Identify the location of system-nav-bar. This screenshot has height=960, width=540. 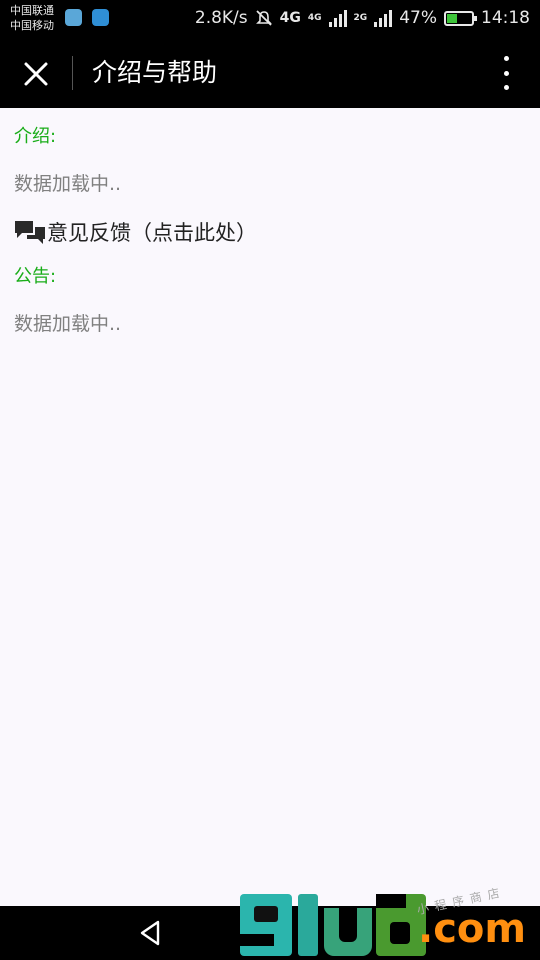
(270, 933).